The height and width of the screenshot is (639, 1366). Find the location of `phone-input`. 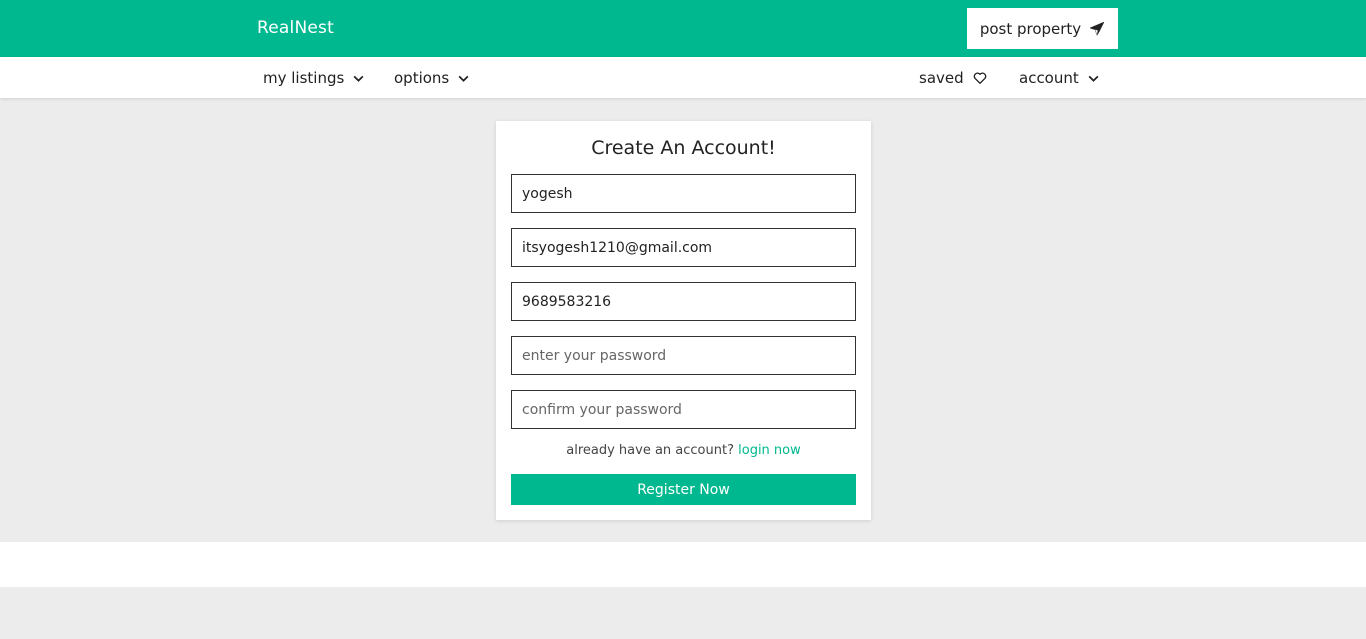

phone-input is located at coordinates (683, 301).